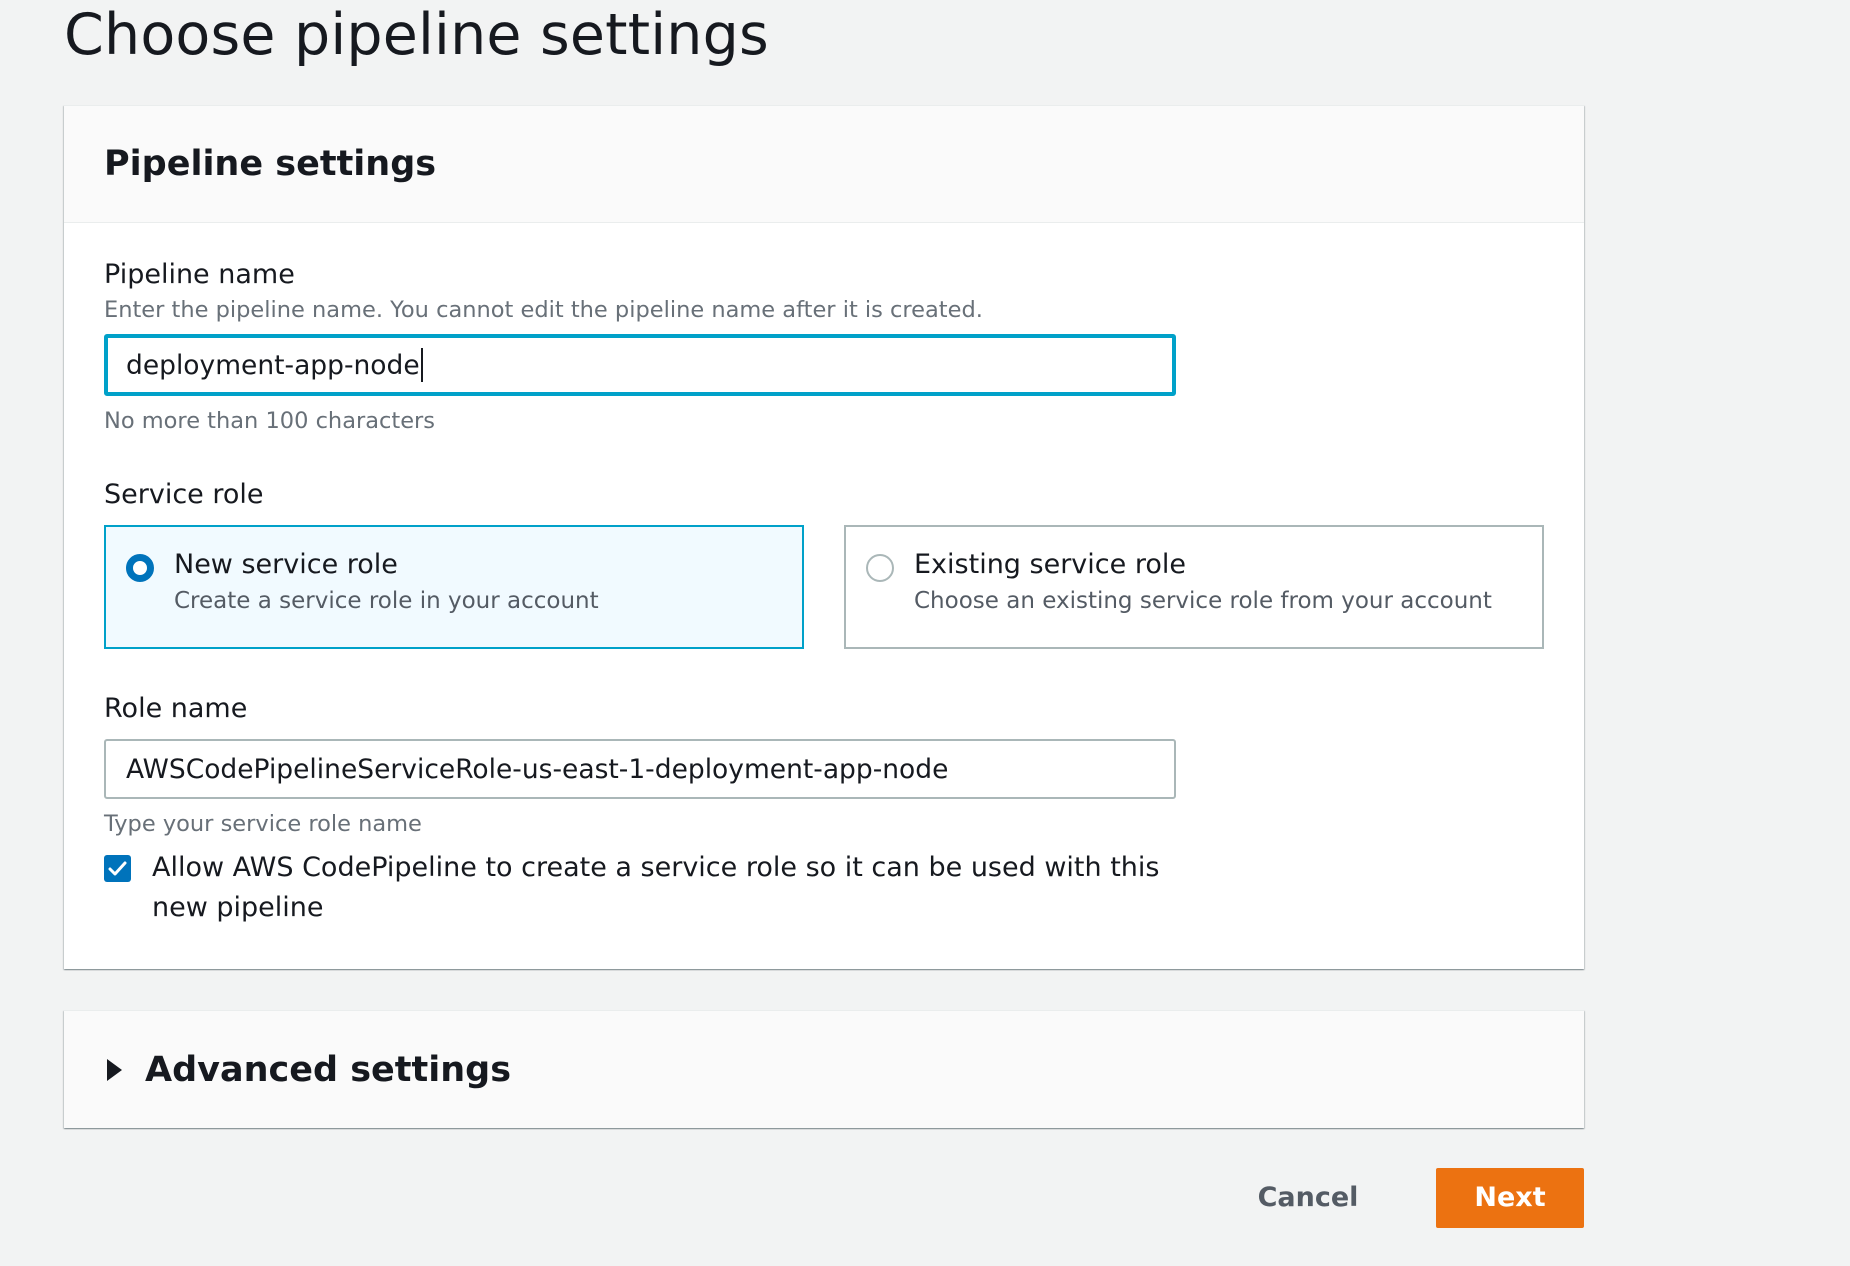 This screenshot has width=1850, height=1266. What do you see at coordinates (1308, 1198) in the screenshot?
I see `cancel-button: Cancel` at bounding box center [1308, 1198].